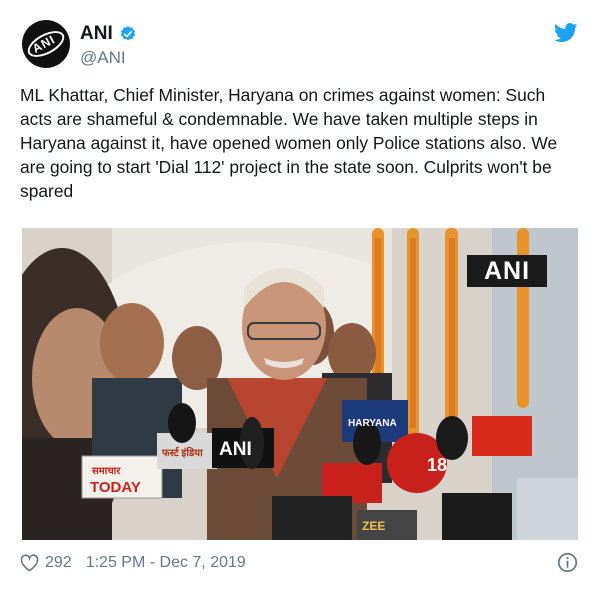 This screenshot has height=589, width=600. What do you see at coordinates (127, 33) in the screenshot?
I see `verified-badge-icon` at bounding box center [127, 33].